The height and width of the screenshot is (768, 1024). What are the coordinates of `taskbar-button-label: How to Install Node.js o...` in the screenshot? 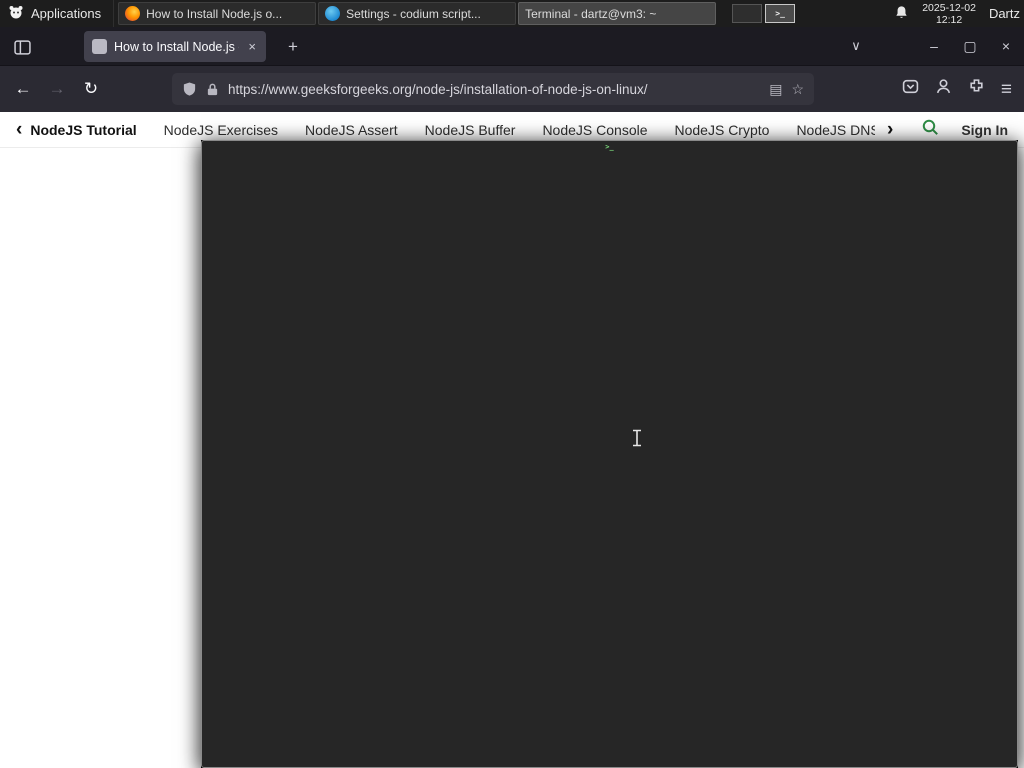 It's located at (214, 13).